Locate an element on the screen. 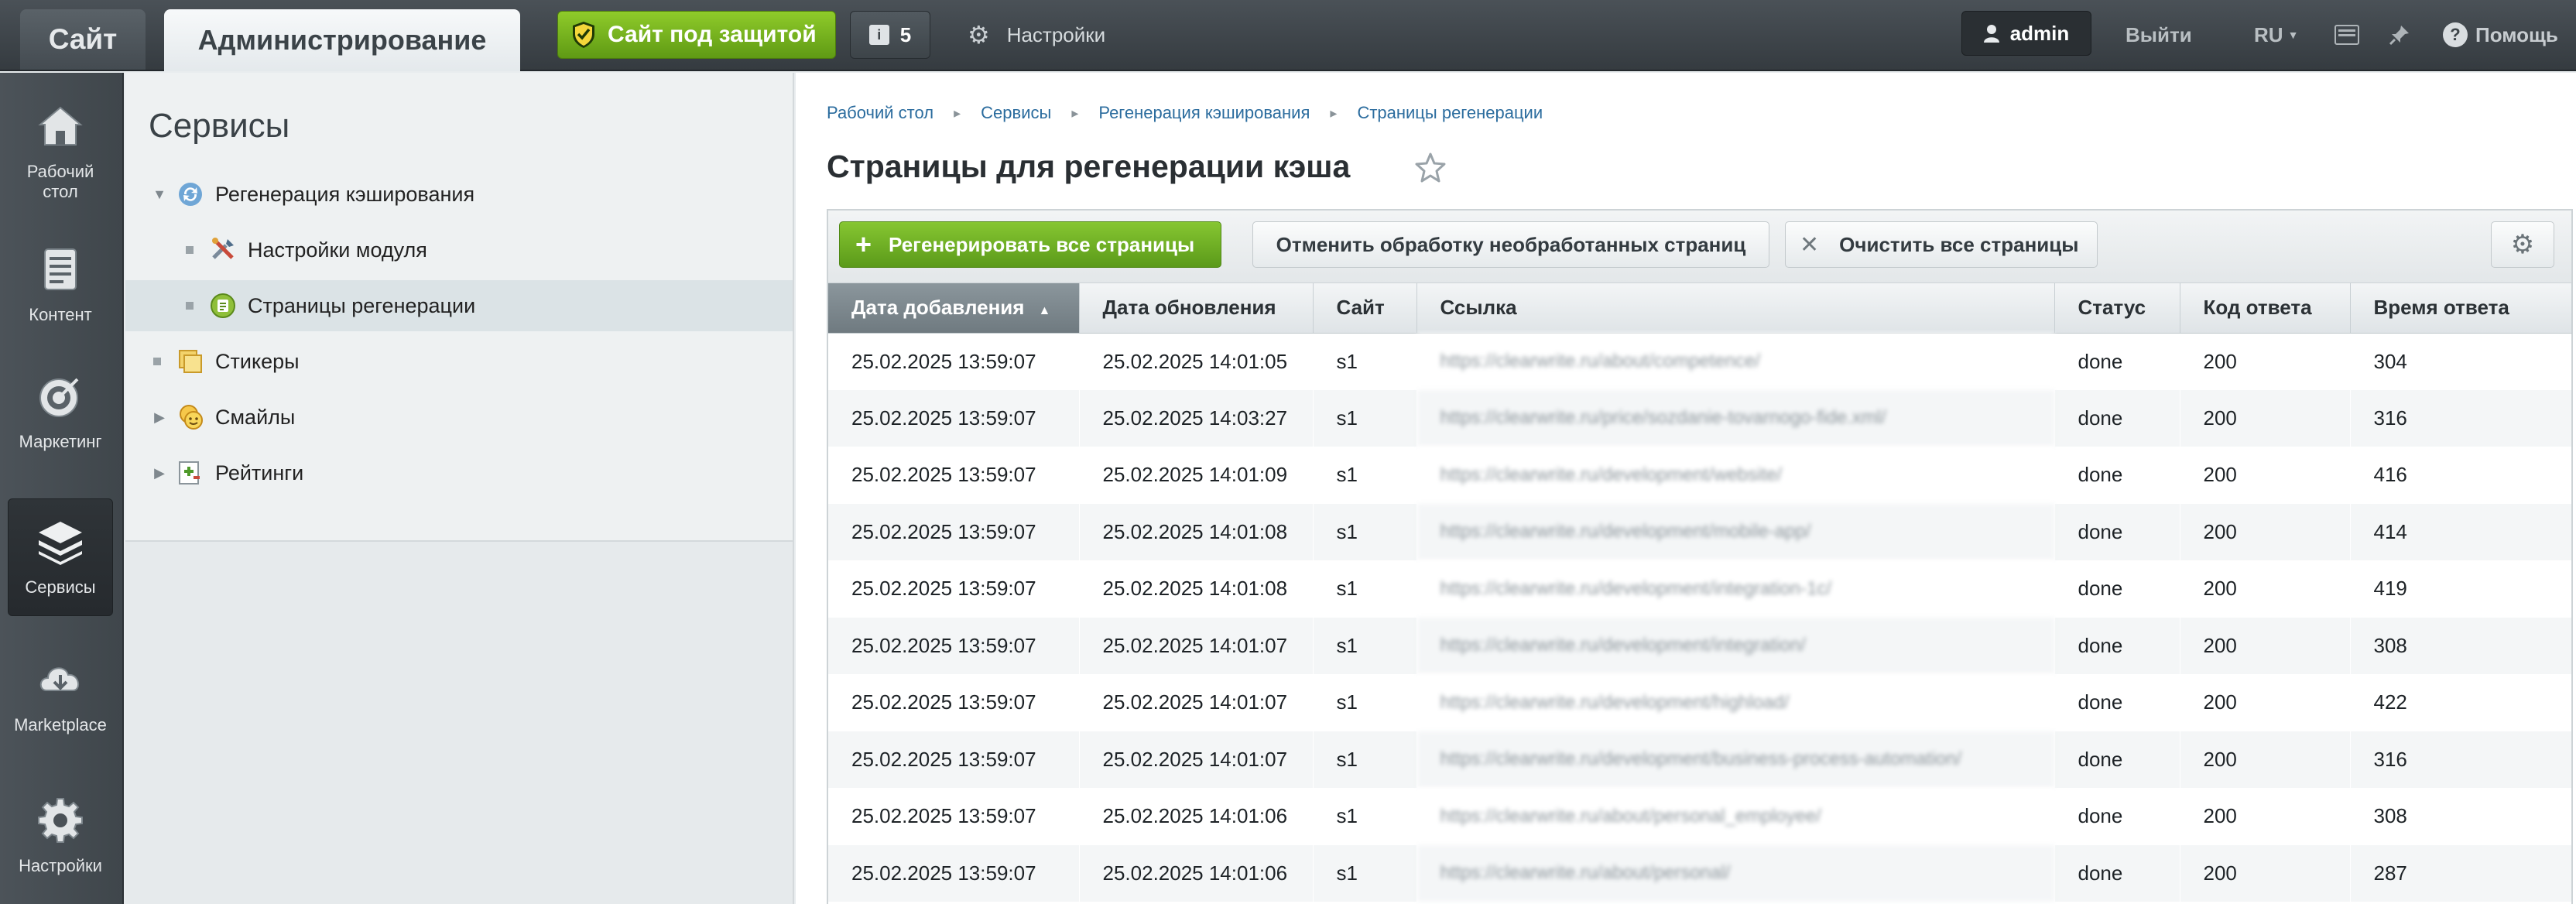  tree-item-module-settings: Настройки модуля is located at coordinates (459, 250).